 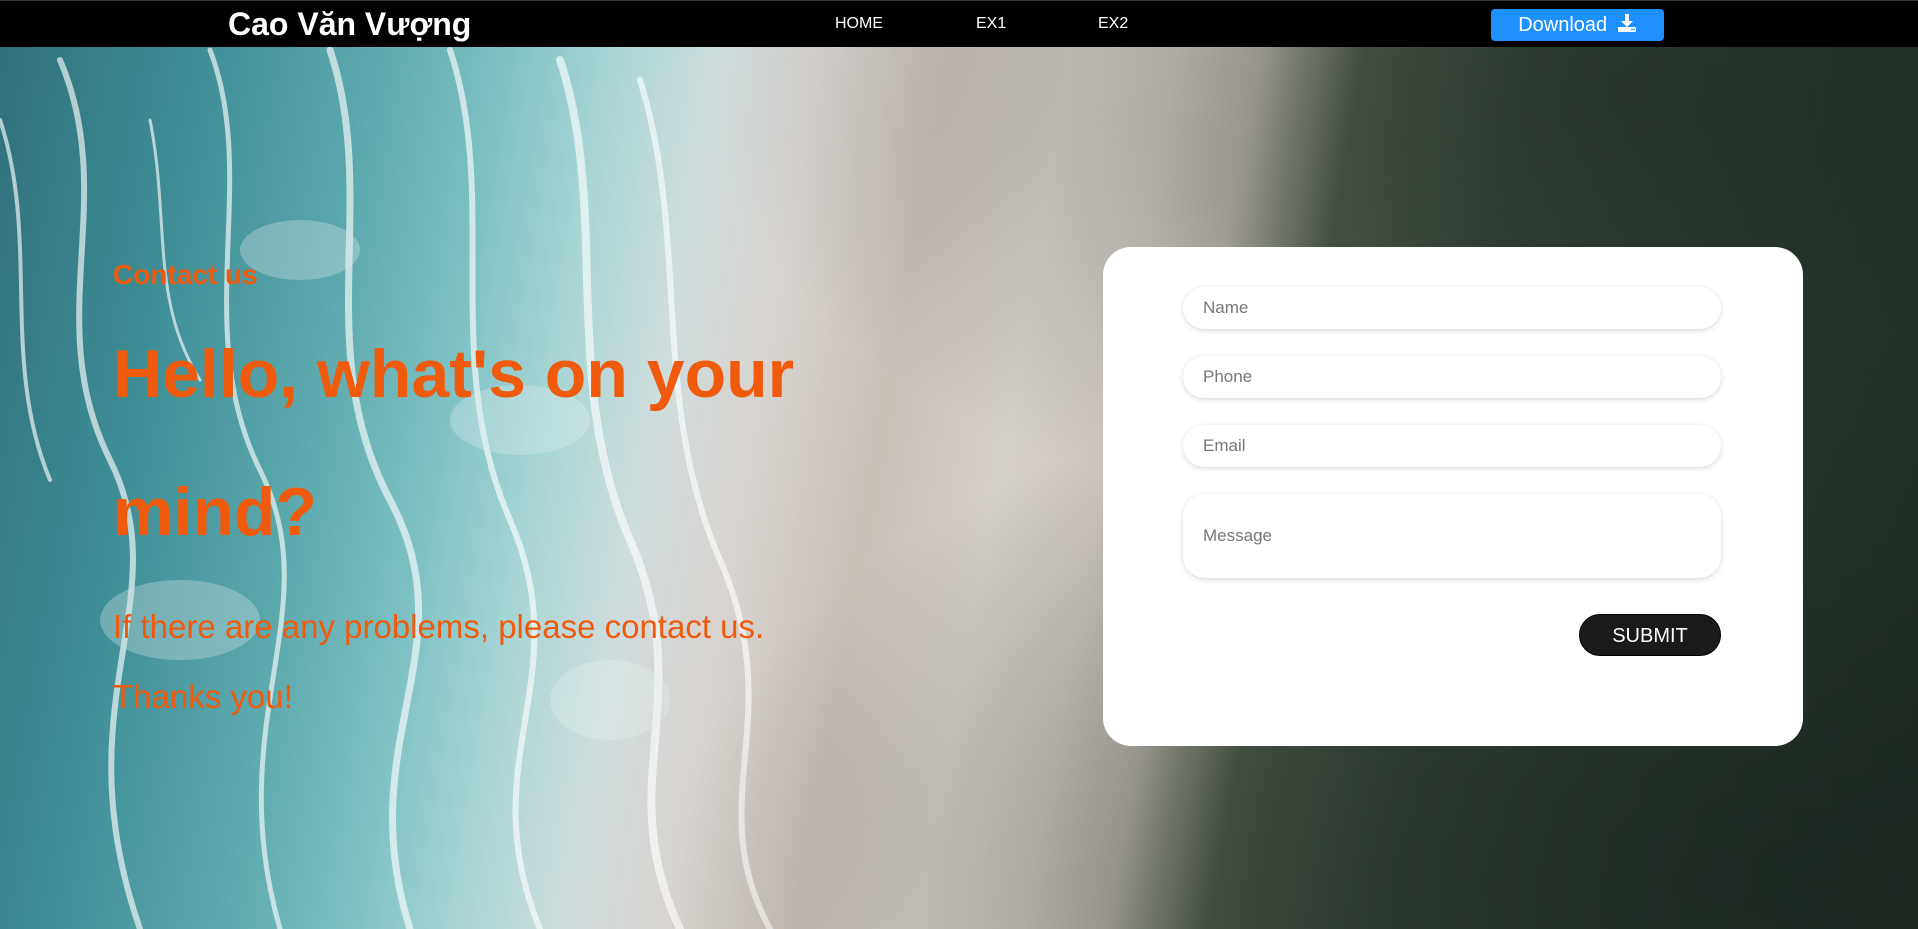 I want to click on phone-input, so click(x=1452, y=377).